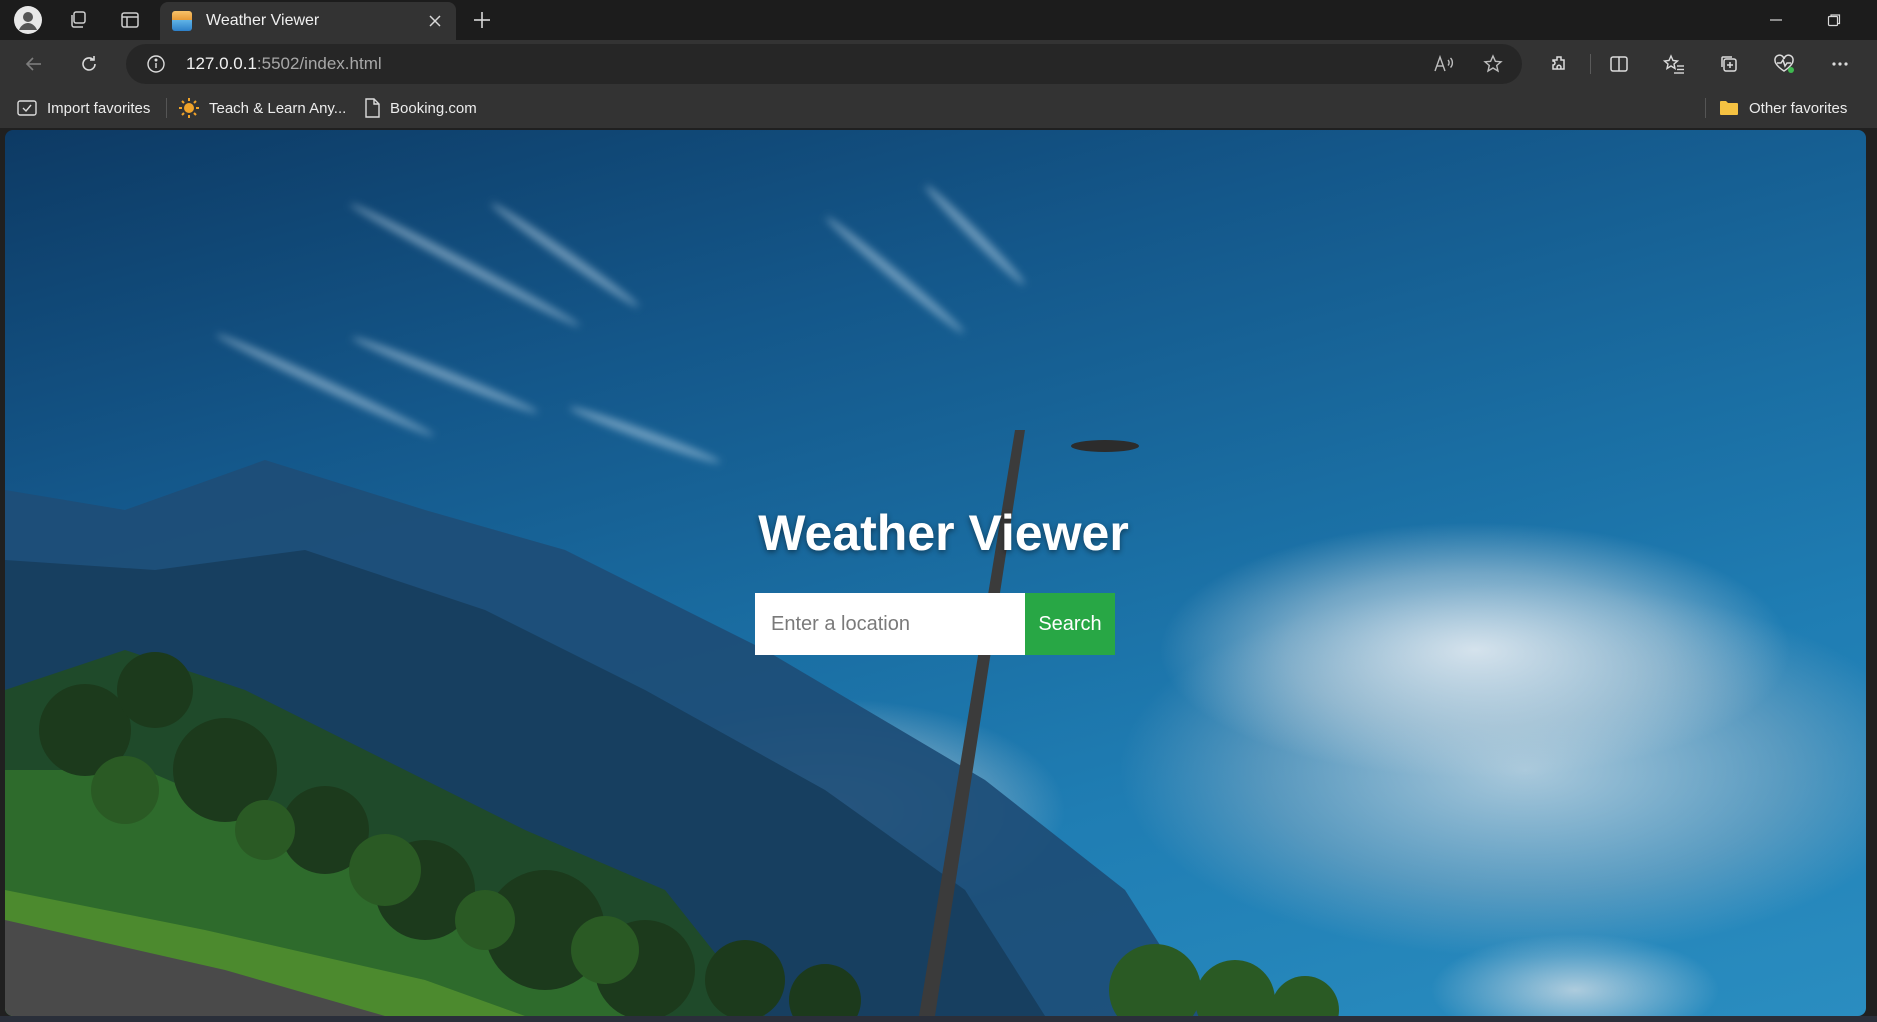 This screenshot has height=1022, width=1877. I want to click on minimize-button, so click(1776, 20).